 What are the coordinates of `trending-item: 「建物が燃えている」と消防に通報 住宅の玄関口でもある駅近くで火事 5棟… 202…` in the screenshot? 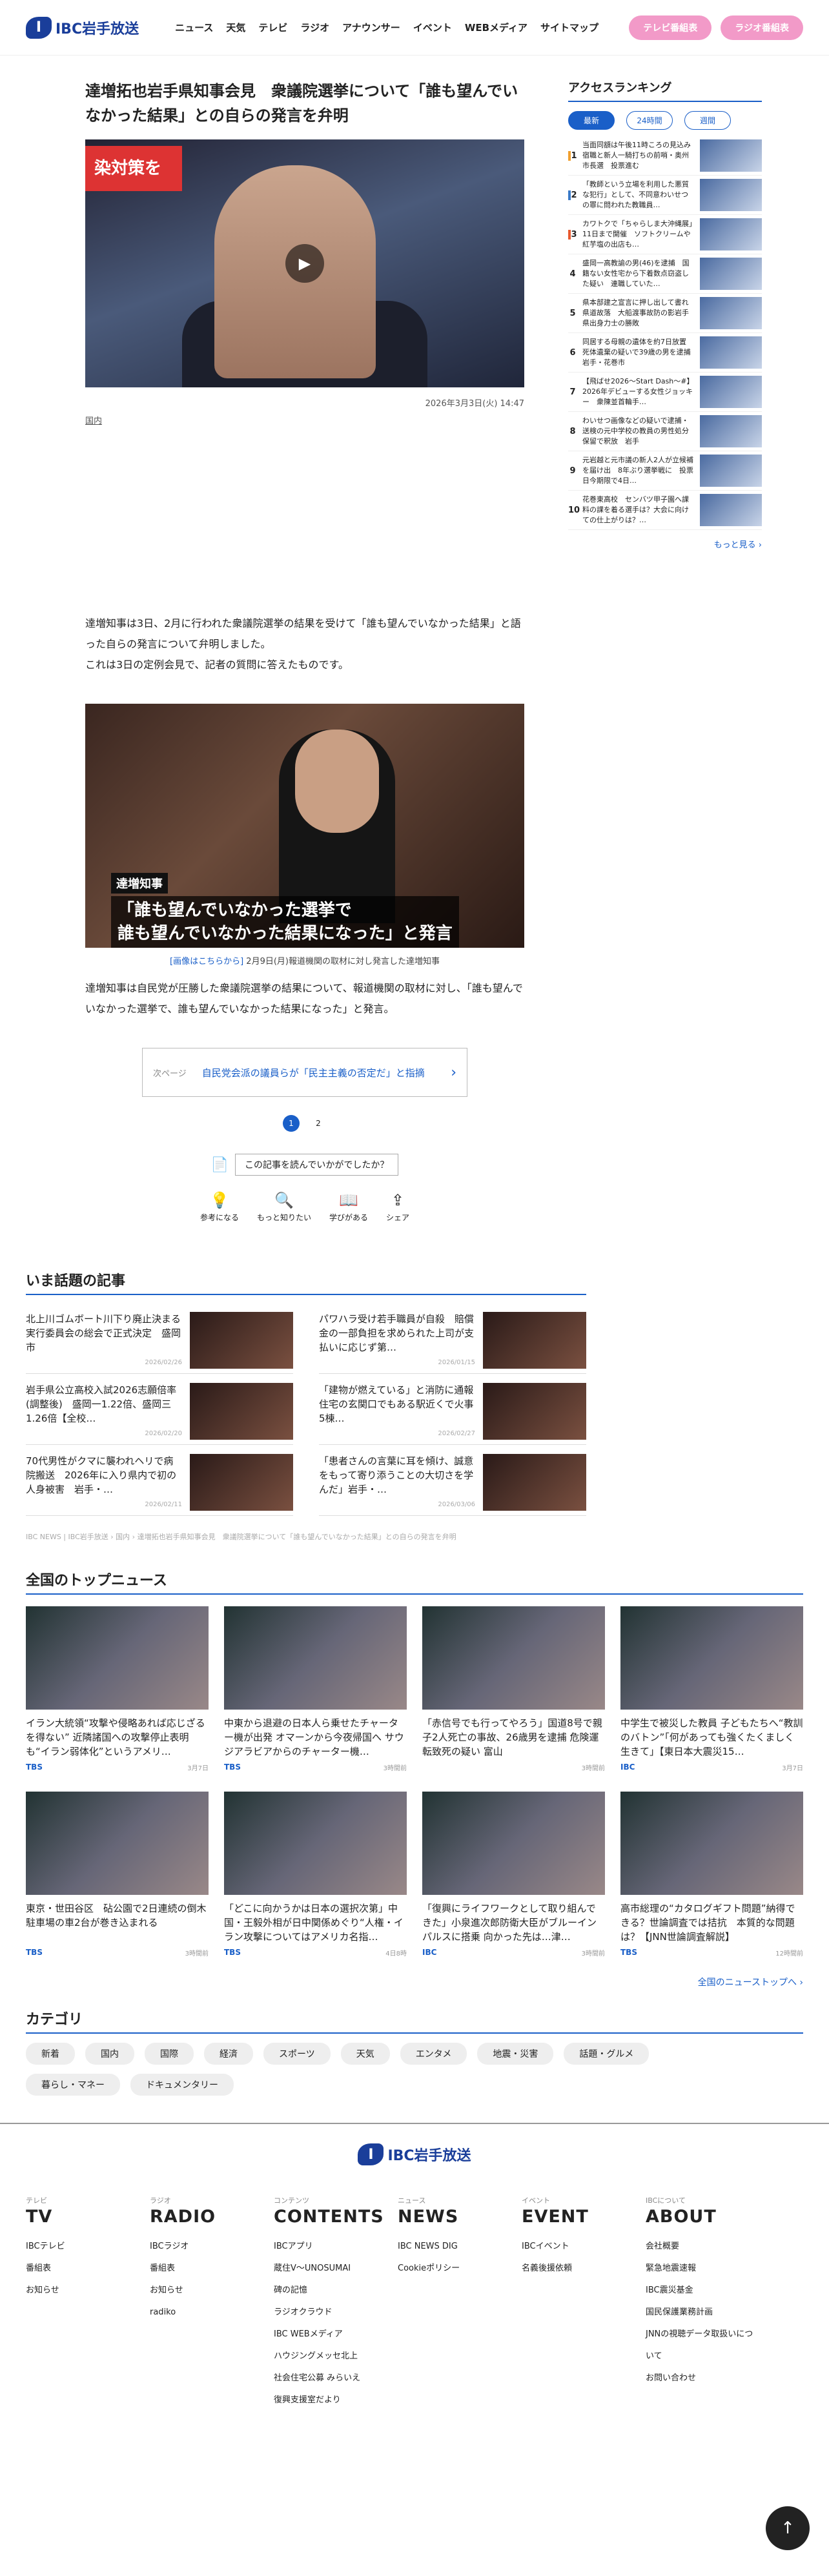 It's located at (452, 1410).